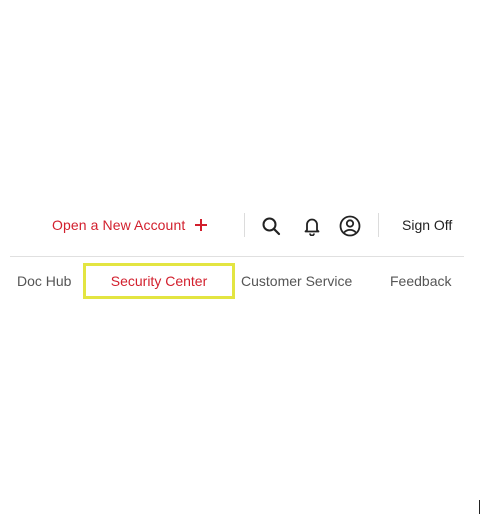 The image size is (483, 519). I want to click on nav-item-security-center: Security Center, so click(159, 281).